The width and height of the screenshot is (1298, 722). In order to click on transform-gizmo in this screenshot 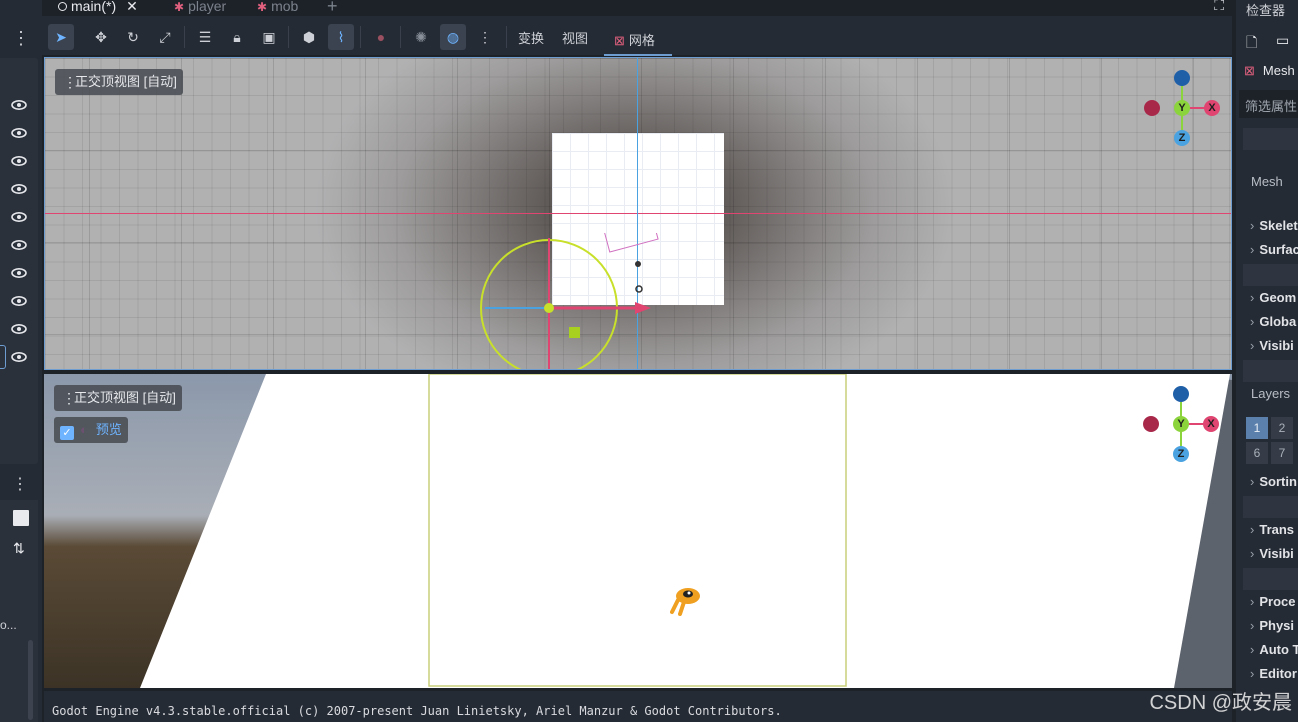, I will do `click(580, 301)`.